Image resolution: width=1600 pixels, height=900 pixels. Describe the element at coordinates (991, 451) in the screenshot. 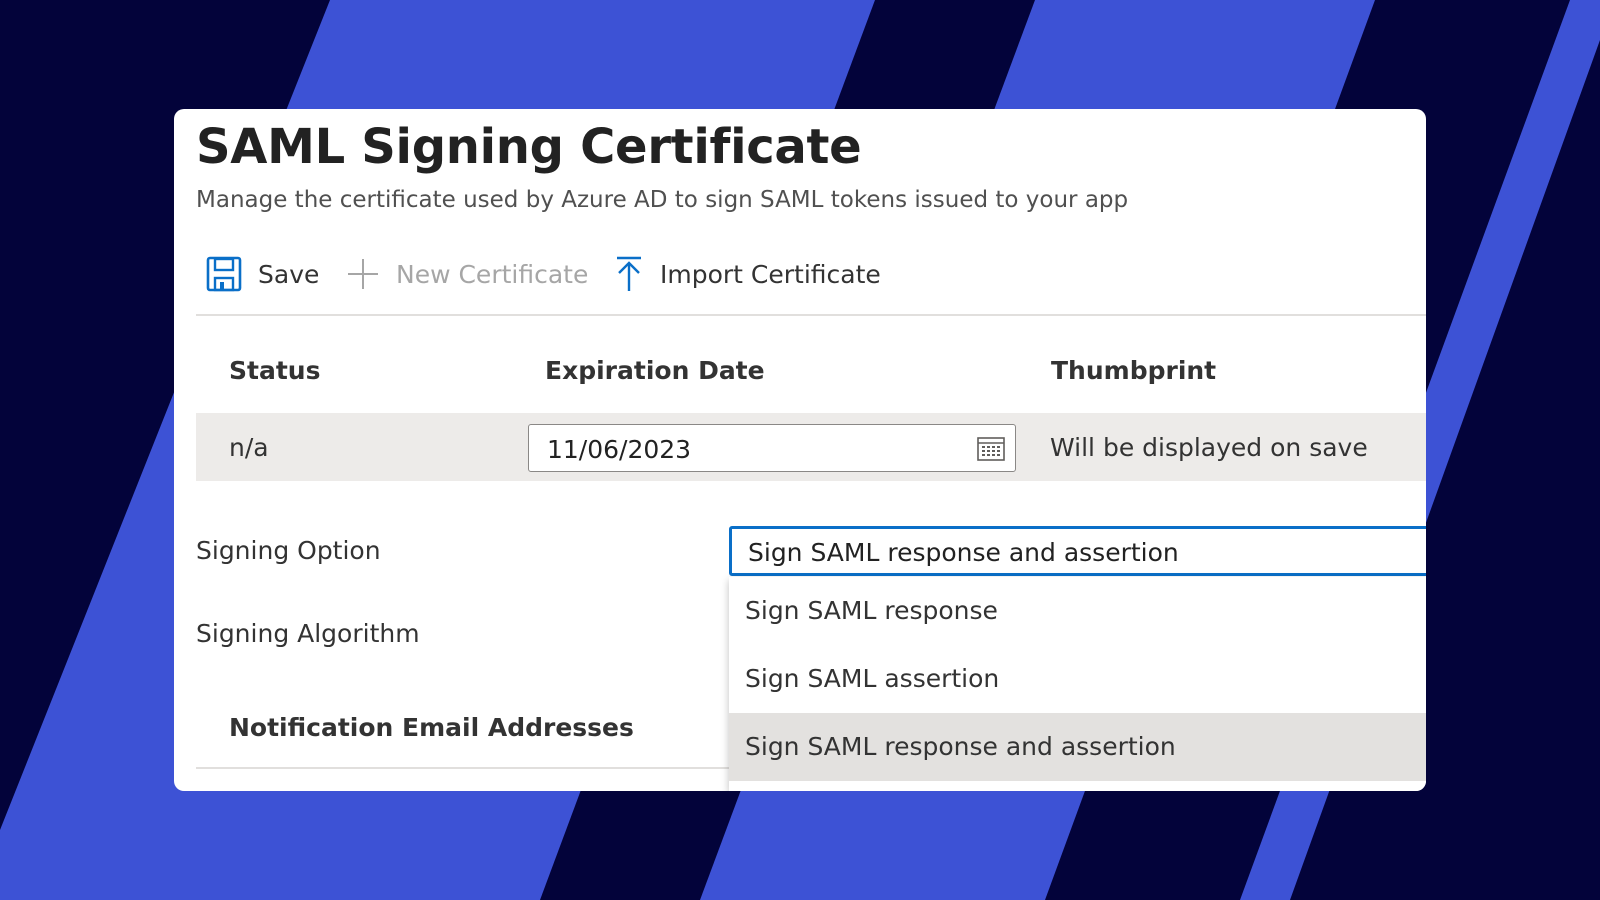

I see `calendar-icon` at that location.